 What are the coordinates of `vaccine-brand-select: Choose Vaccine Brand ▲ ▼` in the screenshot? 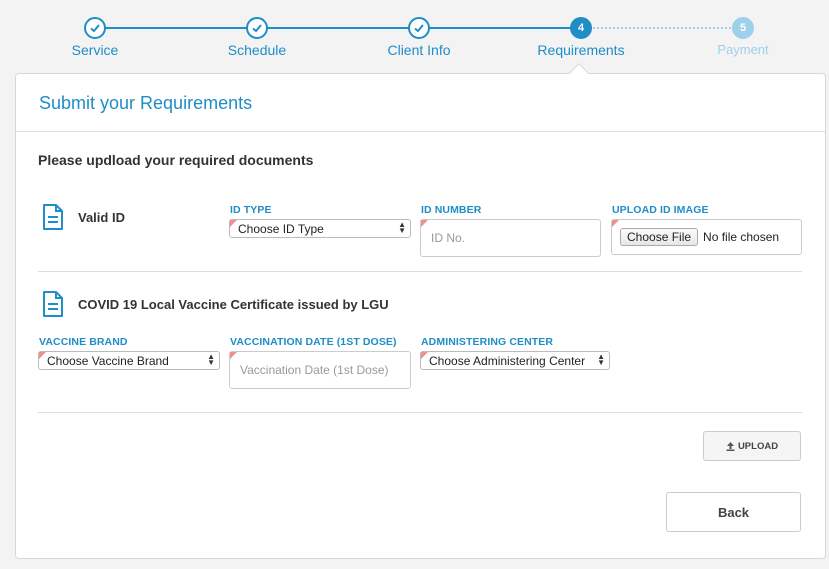 It's located at (129, 360).